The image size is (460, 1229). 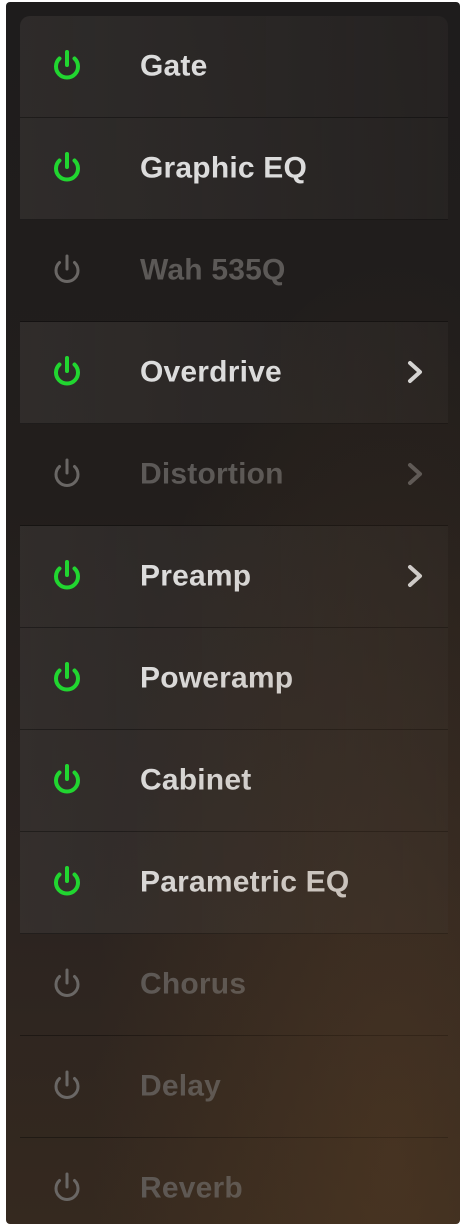 I want to click on module-row-poweramp: Poweramp, so click(x=234, y=679).